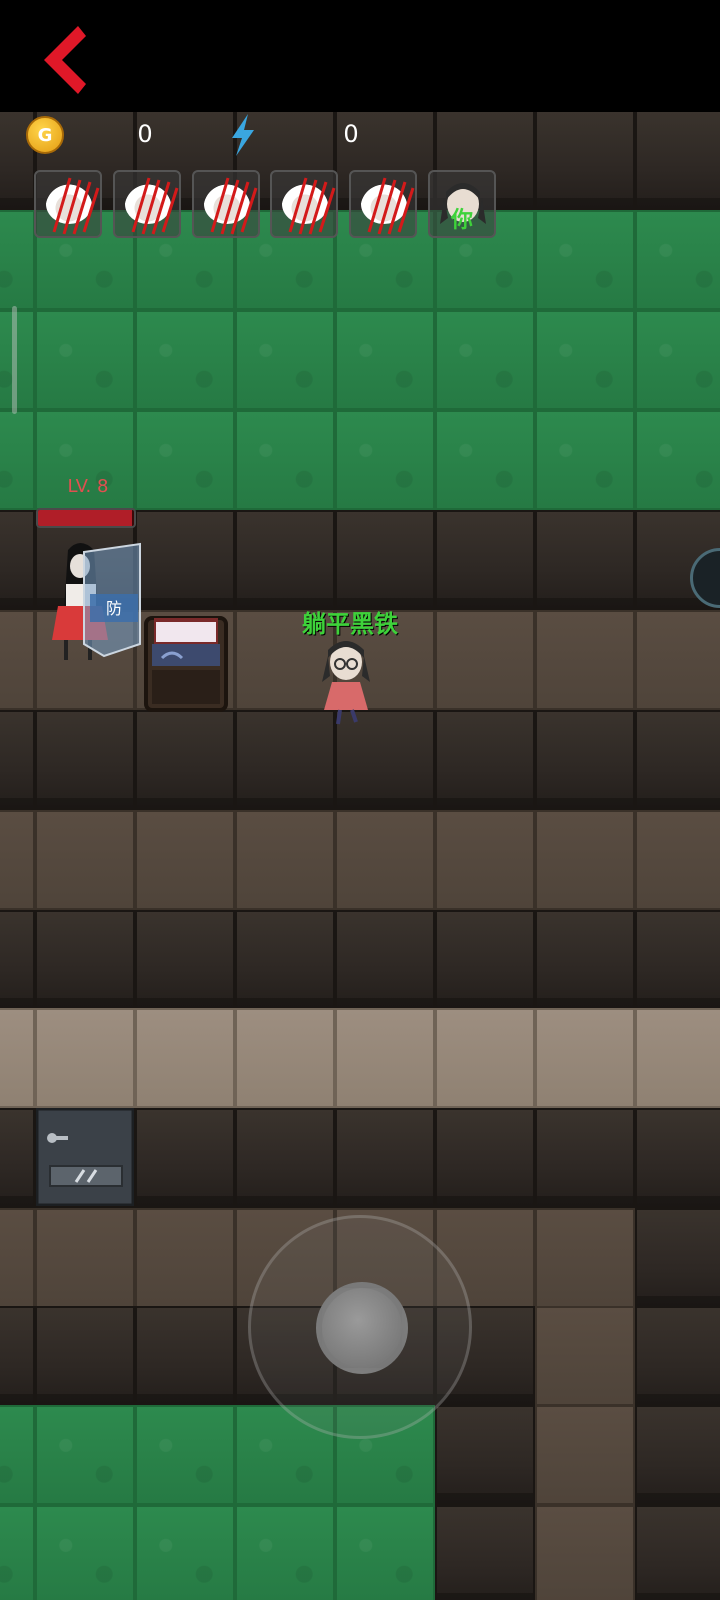 This screenshot has height=1600, width=720. What do you see at coordinates (186, 664) in the screenshot?
I see `arcade-cabinet-sprite` at bounding box center [186, 664].